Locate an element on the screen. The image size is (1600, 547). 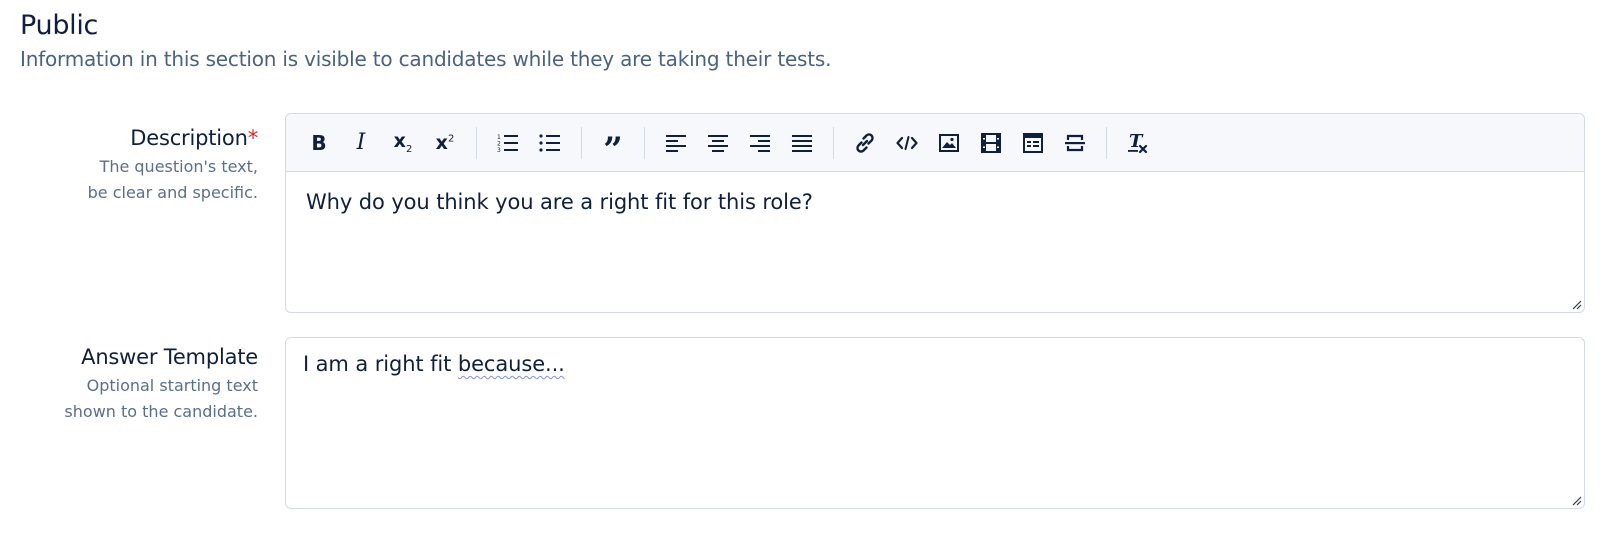
description-help-line2: be clear and specific. is located at coordinates (172, 192).